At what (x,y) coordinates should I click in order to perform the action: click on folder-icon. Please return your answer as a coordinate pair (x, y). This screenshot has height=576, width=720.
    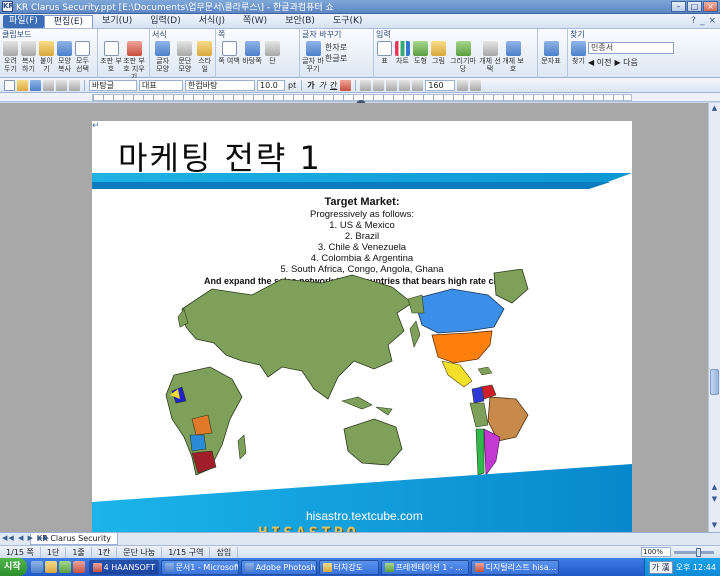
    Looking at the image, I should click on (50, 567).